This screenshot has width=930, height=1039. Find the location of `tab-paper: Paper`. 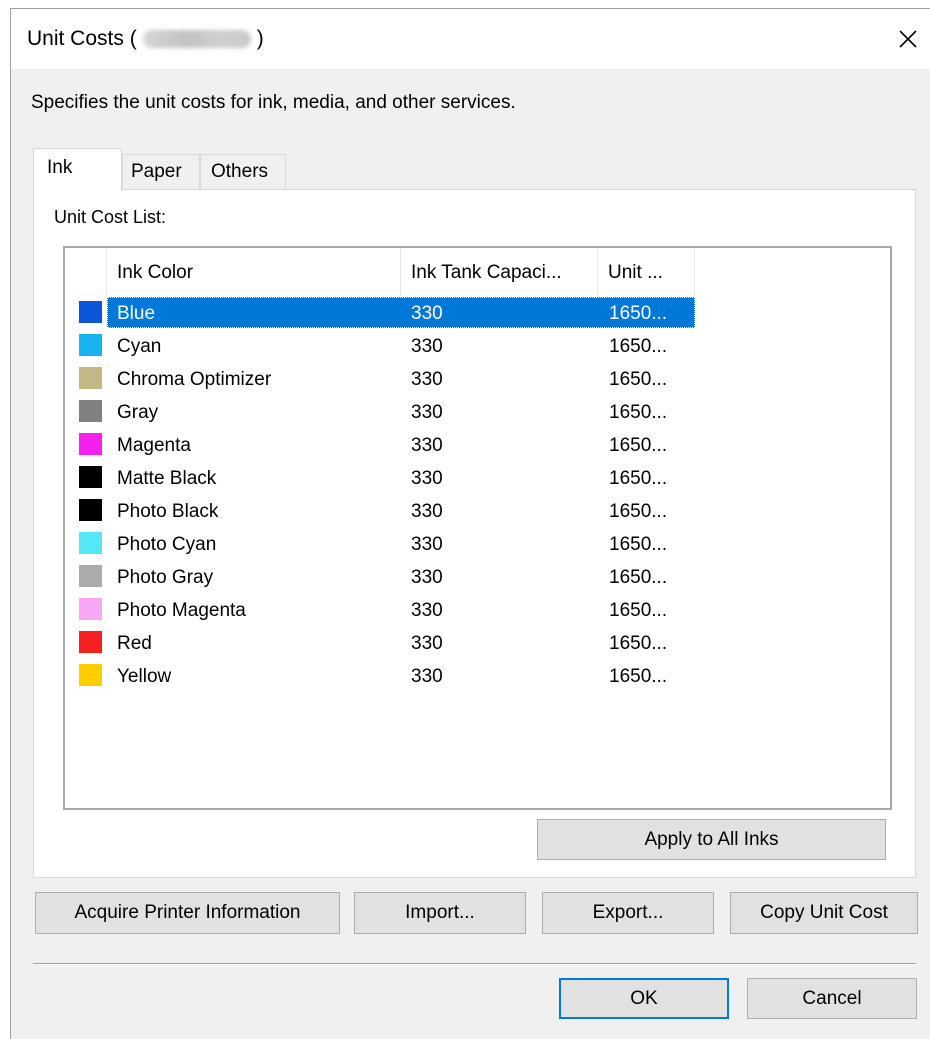

tab-paper: Paper is located at coordinates (161, 172).